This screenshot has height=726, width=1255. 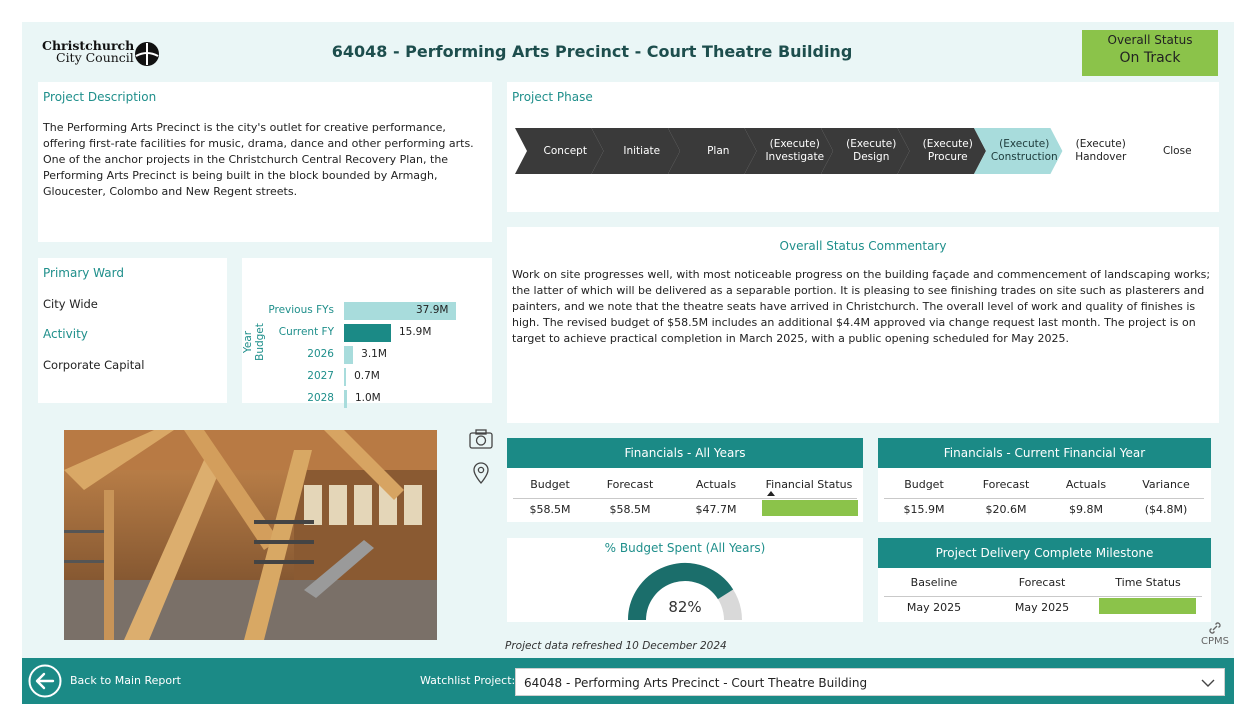 I want to click on milestone-baseline-value: May 2025, so click(x=934, y=607).